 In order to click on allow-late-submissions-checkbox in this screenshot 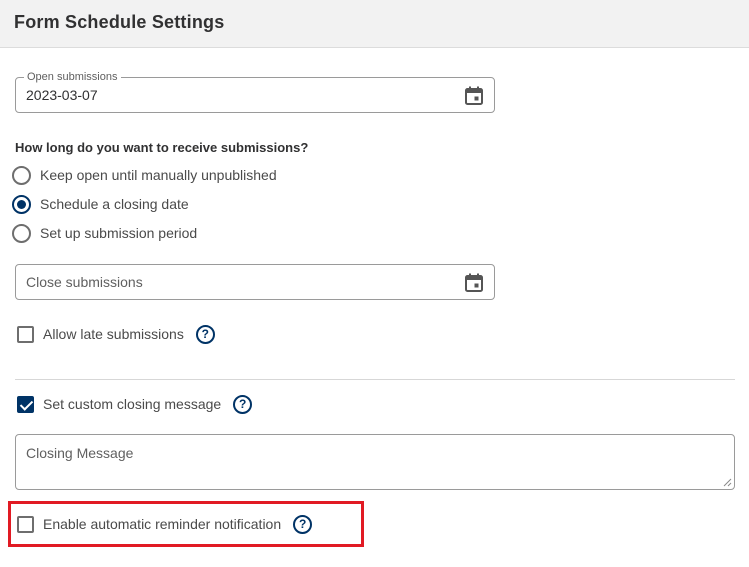, I will do `click(25, 334)`.